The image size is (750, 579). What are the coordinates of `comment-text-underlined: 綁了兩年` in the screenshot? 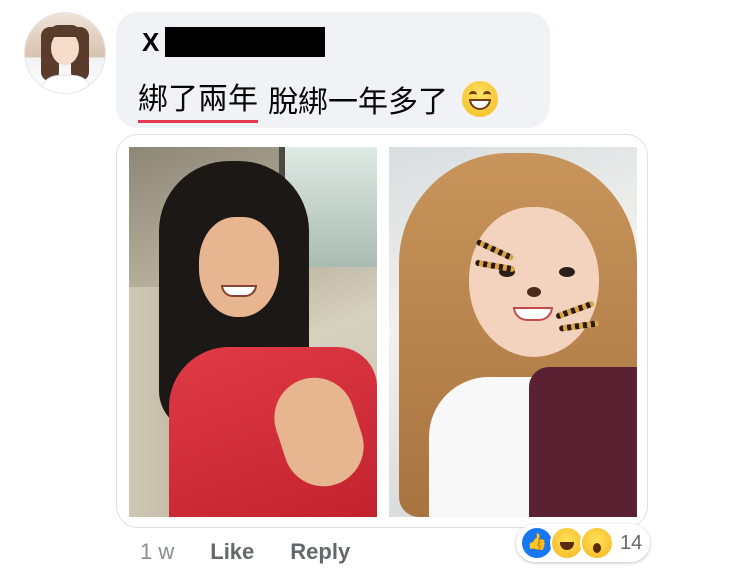 It's located at (198, 98).